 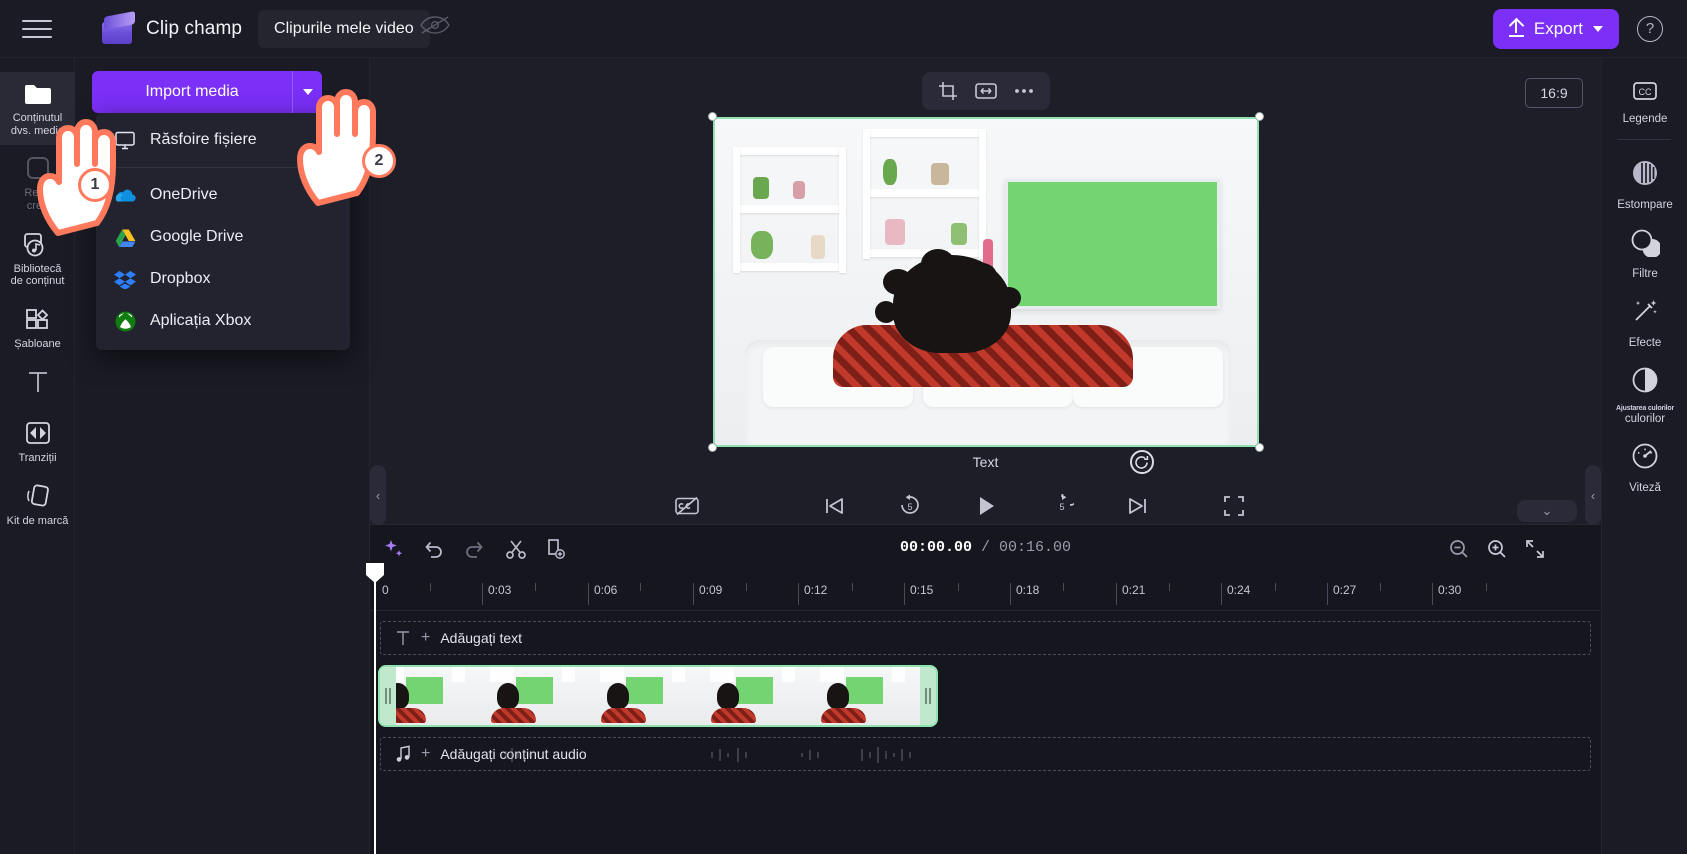 What do you see at coordinates (935, 547) in the screenshot?
I see `current-time: 00:00.00` at bounding box center [935, 547].